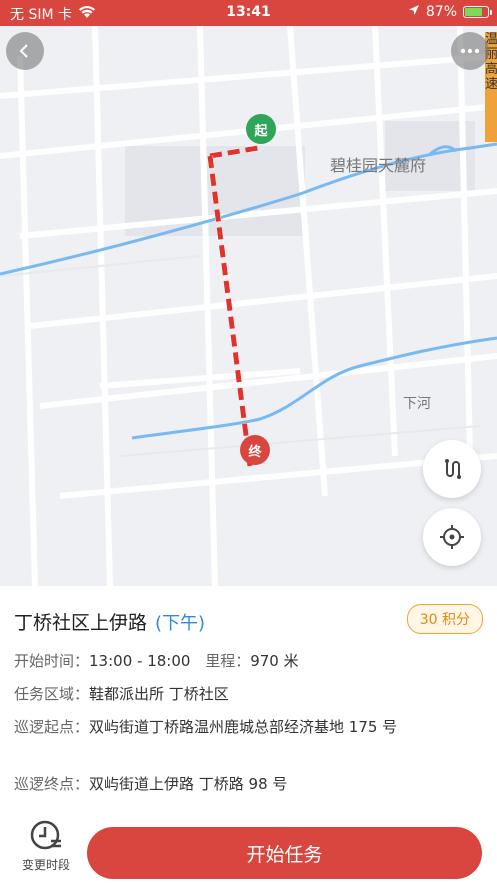  Describe the element at coordinates (52, 727) in the screenshot. I see `start-label: 巡逻起点：` at that location.